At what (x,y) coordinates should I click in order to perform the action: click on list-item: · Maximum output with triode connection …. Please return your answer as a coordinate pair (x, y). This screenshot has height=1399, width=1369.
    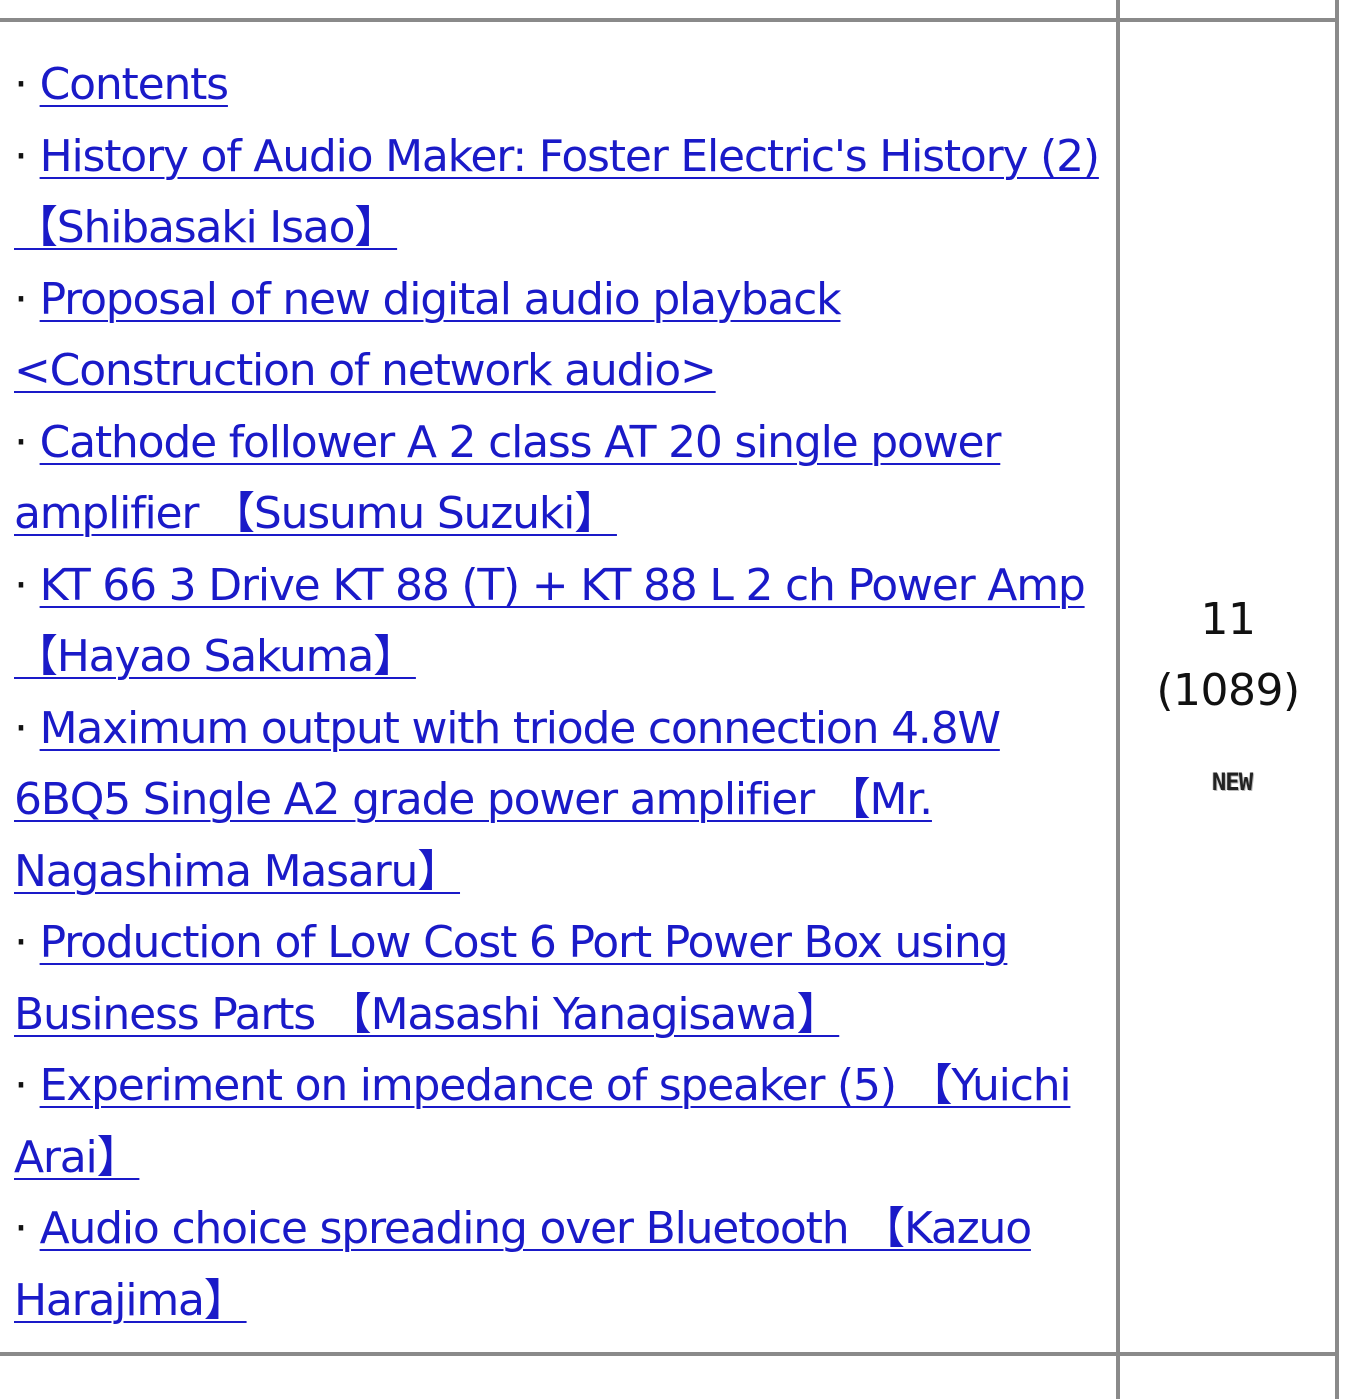
    Looking at the image, I should click on (559, 800).